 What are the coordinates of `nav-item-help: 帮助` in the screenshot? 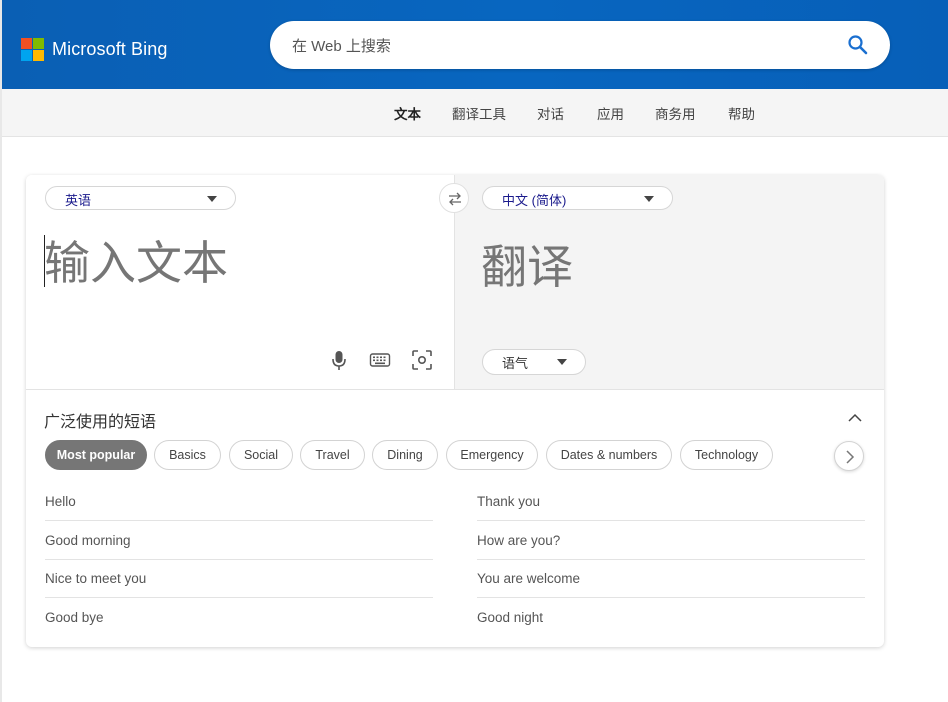 It's located at (741, 113).